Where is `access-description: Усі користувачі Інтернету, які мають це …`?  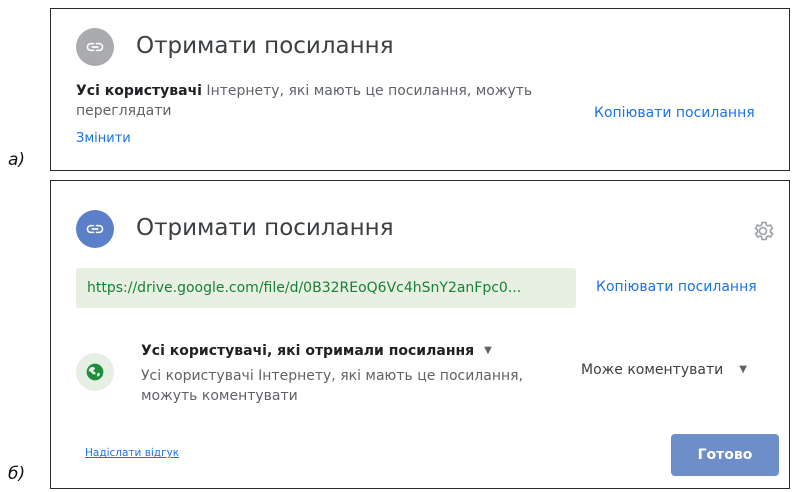
access-description: Усі користувачі Інтернету, які мають це … is located at coordinates (326, 101).